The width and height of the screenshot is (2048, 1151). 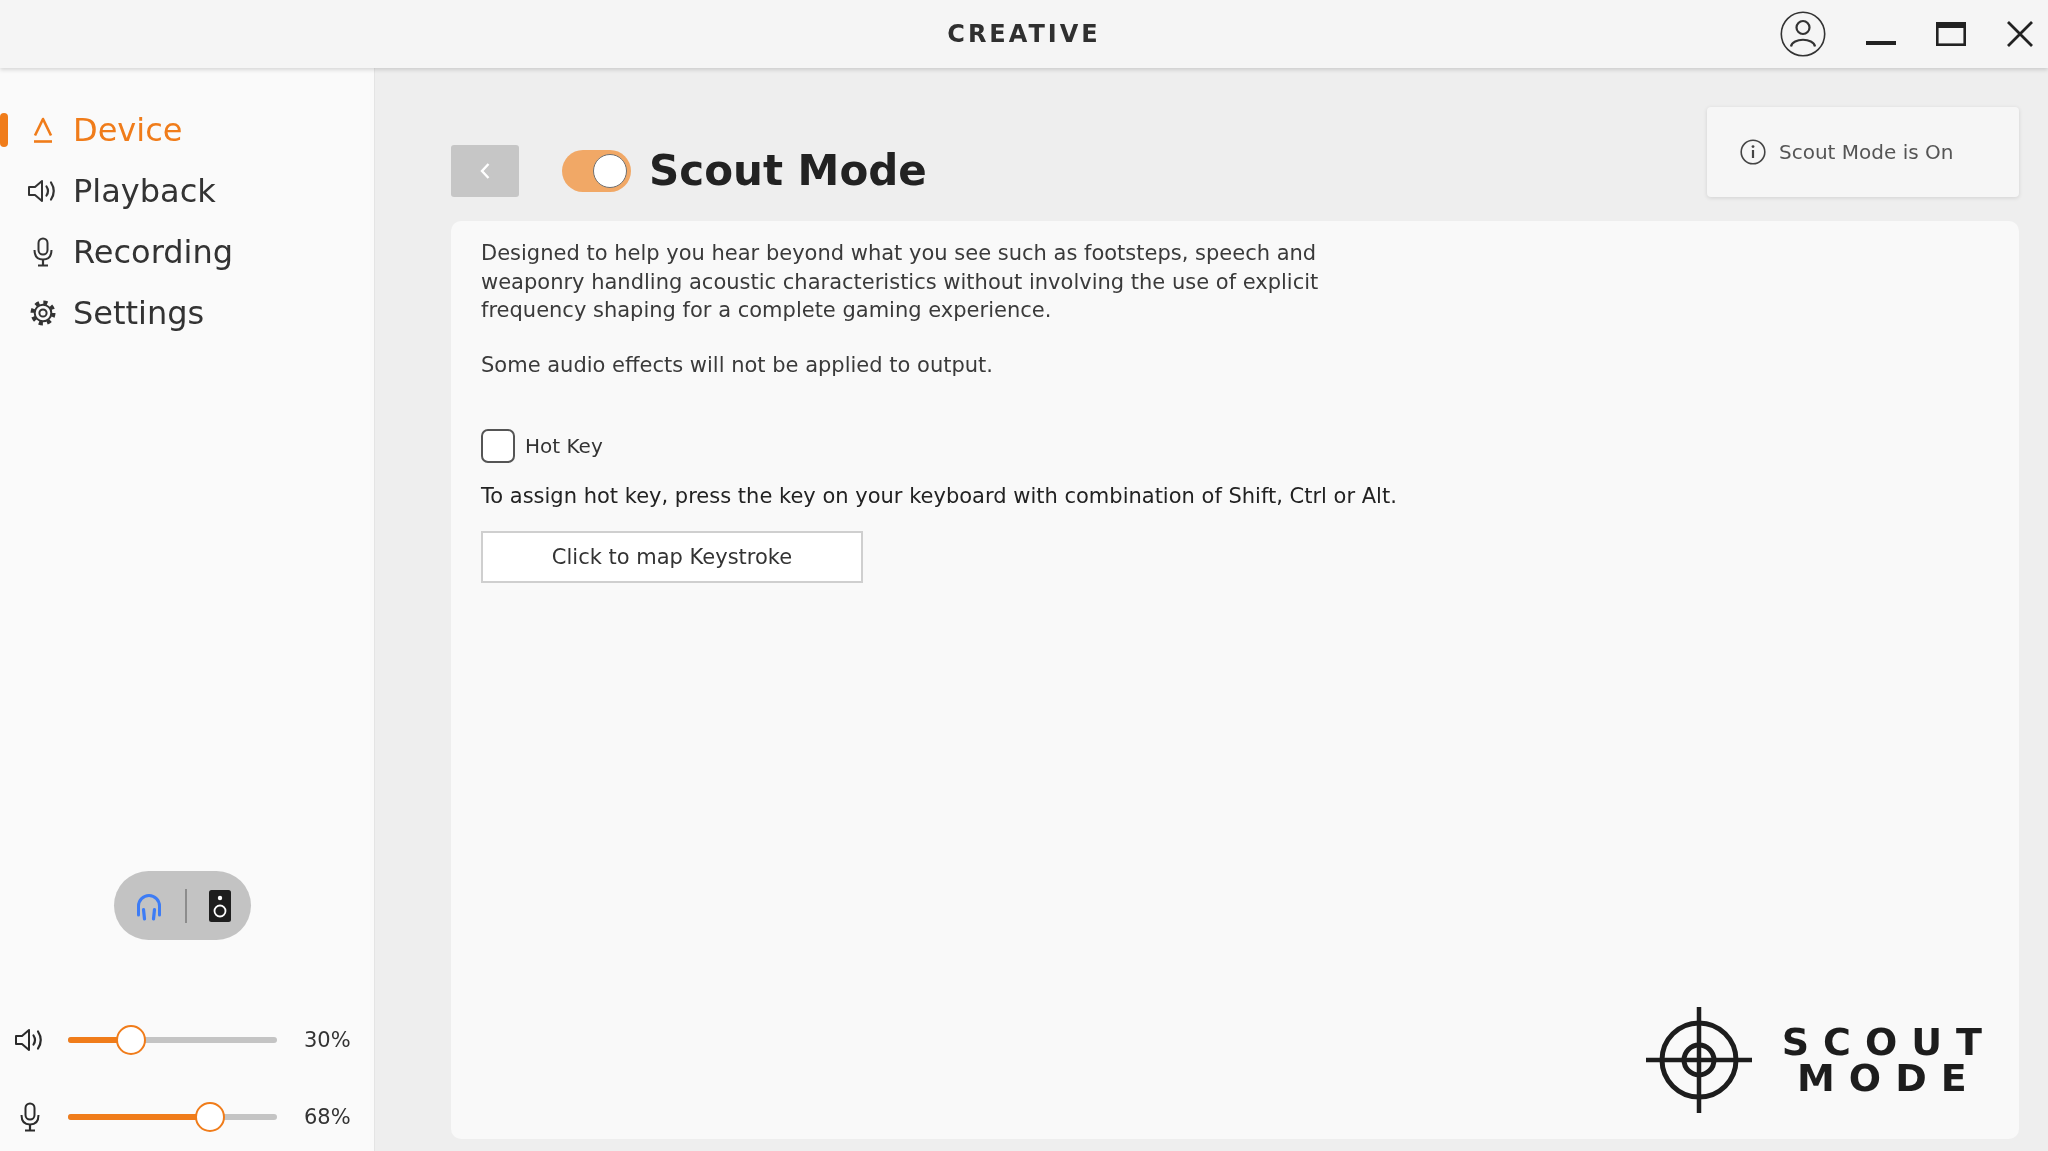 I want to click on maximize-icon, so click(x=1951, y=34).